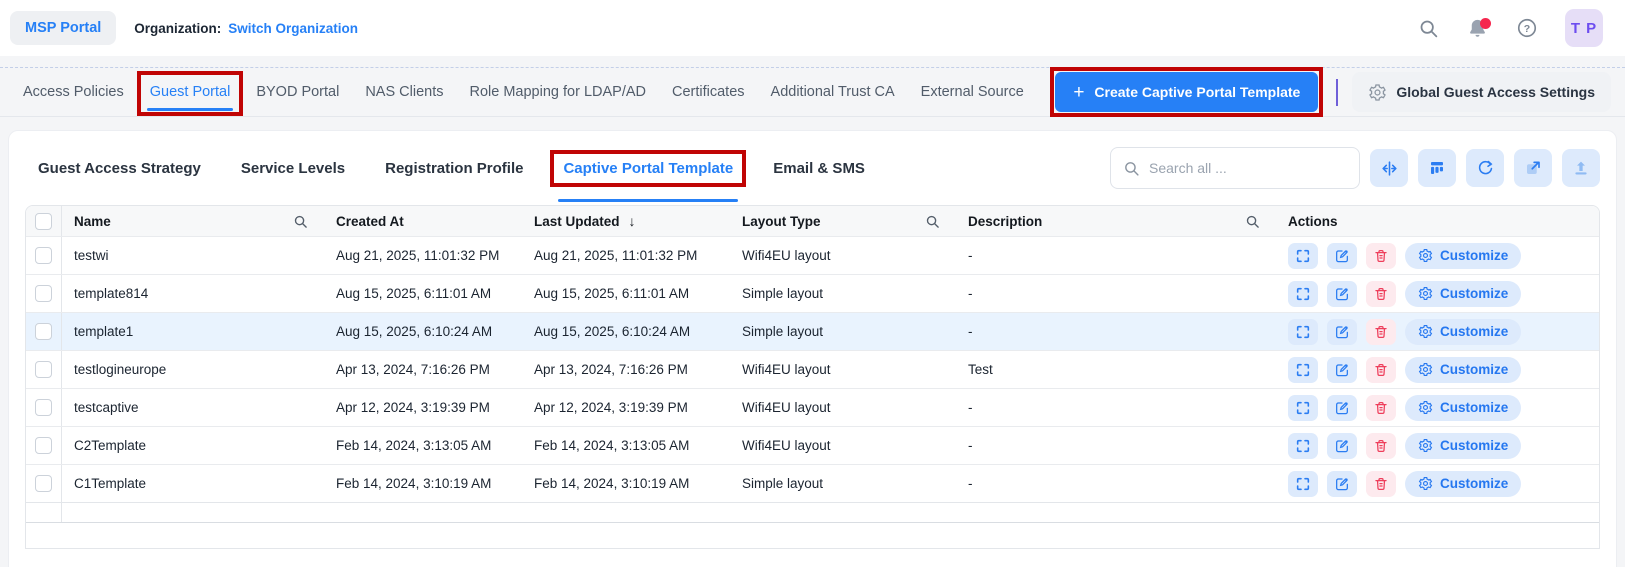  Describe the element at coordinates (632, 221) in the screenshot. I see `sort-descending-icon: ↓` at that location.